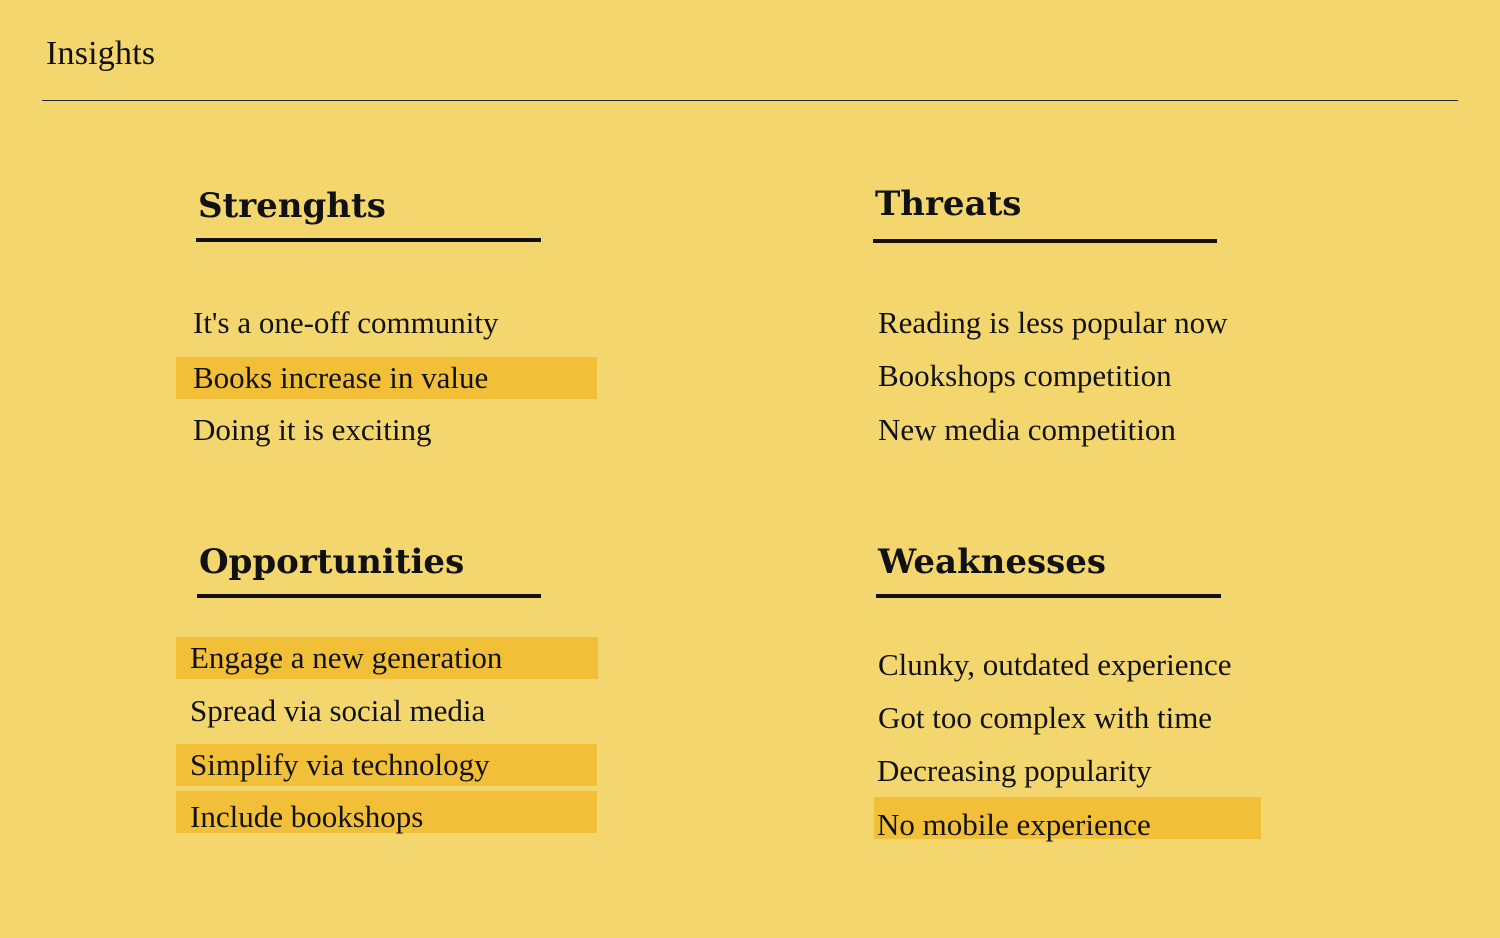 This screenshot has width=1500, height=938. I want to click on opportunities-item-highlighted: Engage a new generation, so click(387, 658).